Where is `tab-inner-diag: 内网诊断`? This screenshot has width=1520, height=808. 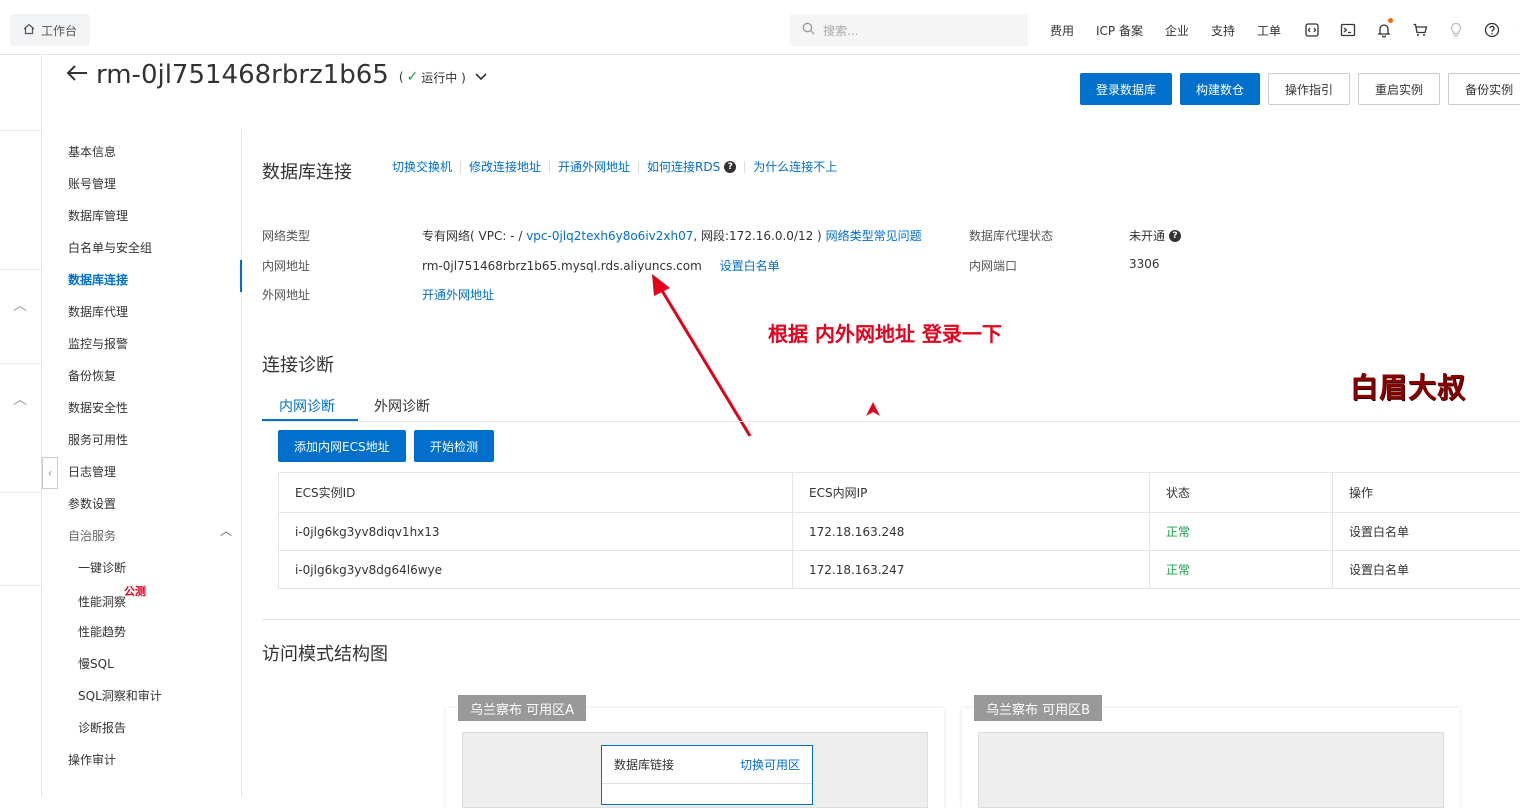
tab-inner-diag: 内网诊断 is located at coordinates (307, 406).